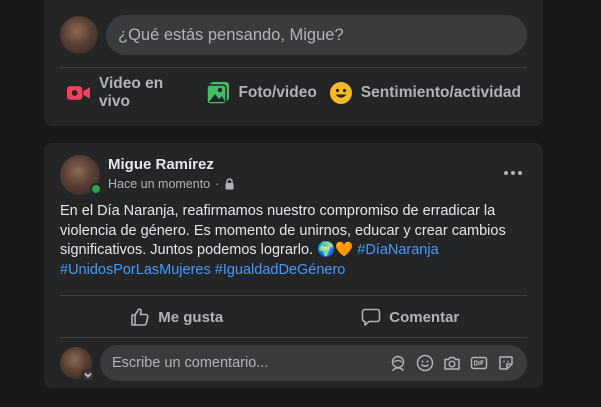 This screenshot has width=601, height=407. Describe the element at coordinates (478, 363) in the screenshot. I see `gif-icon` at that location.